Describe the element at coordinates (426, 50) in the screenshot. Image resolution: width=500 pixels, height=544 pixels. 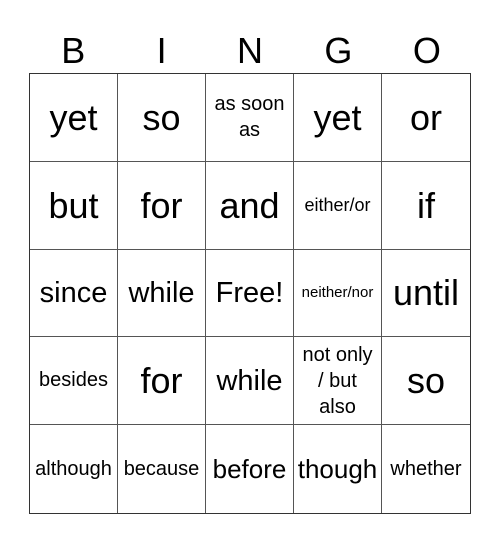
I see `header-letter-o: O` at that location.